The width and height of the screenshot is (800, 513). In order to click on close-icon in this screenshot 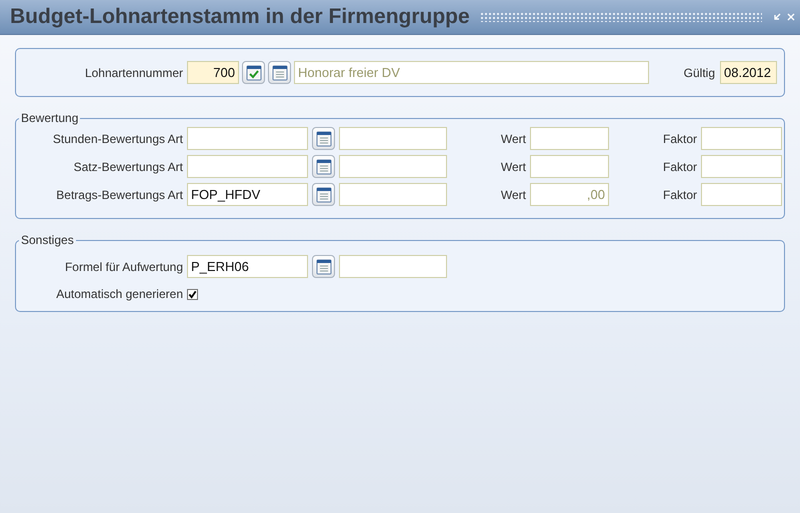, I will do `click(791, 17)`.